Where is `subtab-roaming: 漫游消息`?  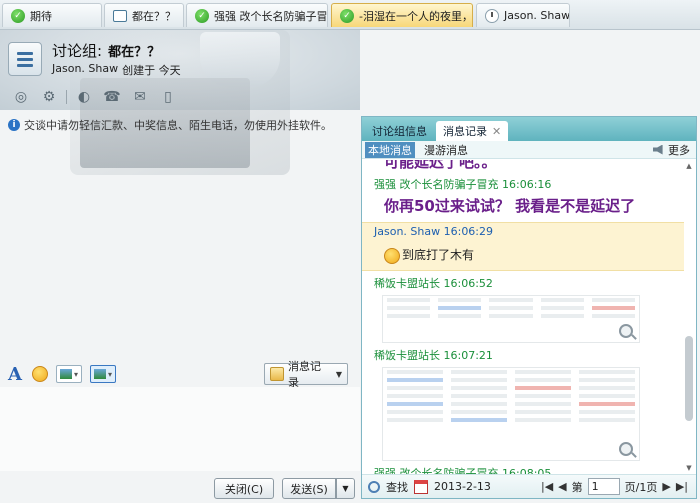 subtab-roaming: 漫游消息 is located at coordinates (446, 150).